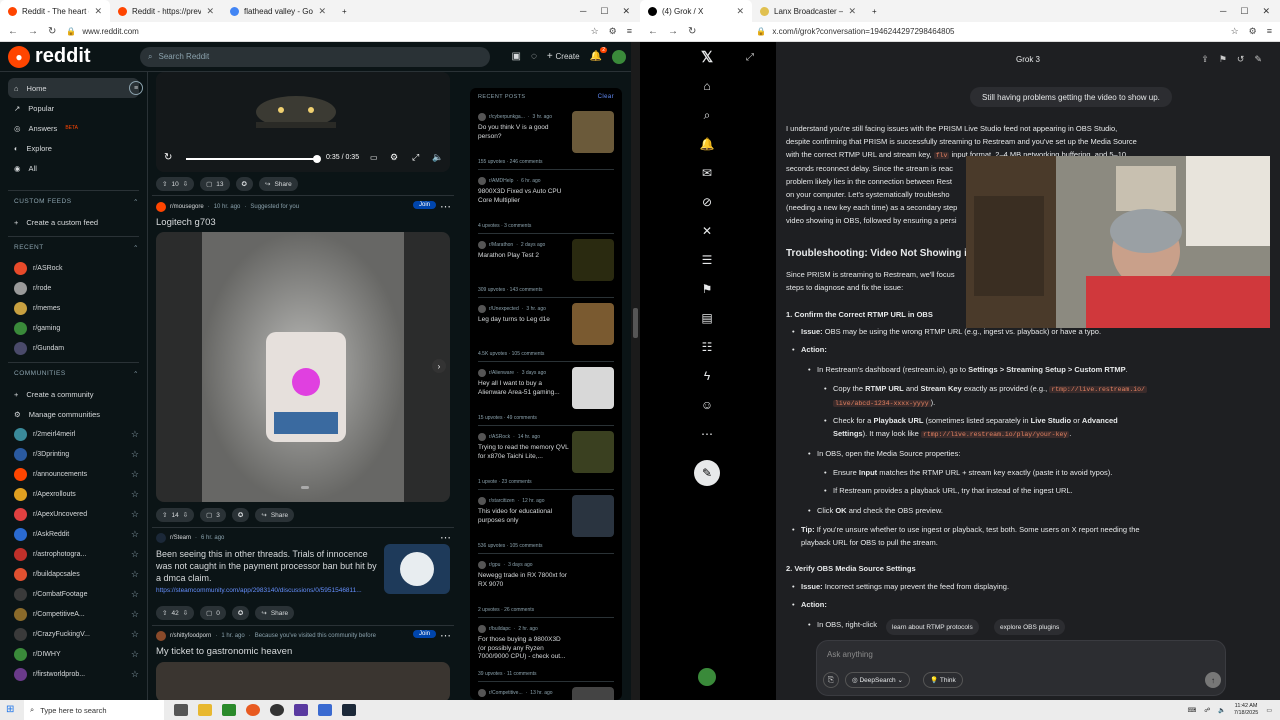 This screenshot has width=1280, height=720. I want to click on recent-post-title: This video for educational purposes only, so click(524, 516).